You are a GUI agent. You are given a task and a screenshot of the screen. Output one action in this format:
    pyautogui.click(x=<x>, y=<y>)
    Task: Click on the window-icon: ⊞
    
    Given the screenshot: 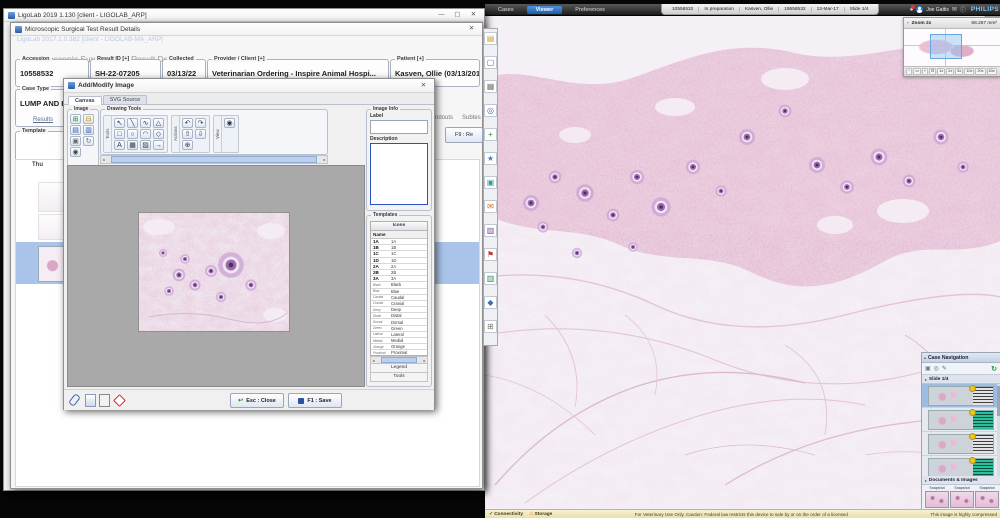 What is the action you would take?
    pyautogui.click(x=490, y=326)
    